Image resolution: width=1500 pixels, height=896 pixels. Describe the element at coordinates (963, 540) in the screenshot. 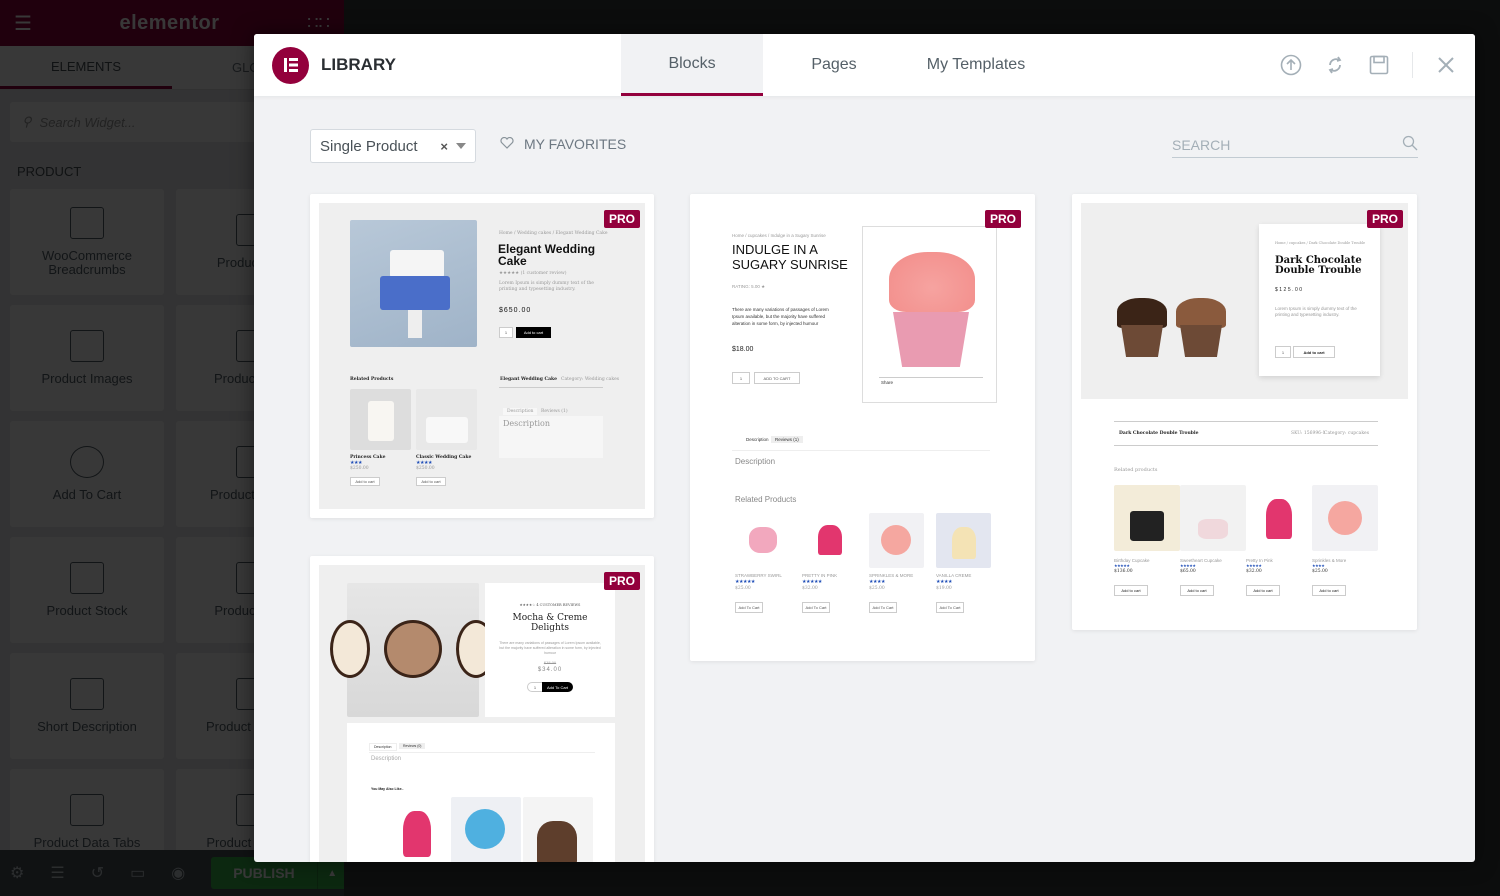

I see `vanilla-creme-image` at that location.